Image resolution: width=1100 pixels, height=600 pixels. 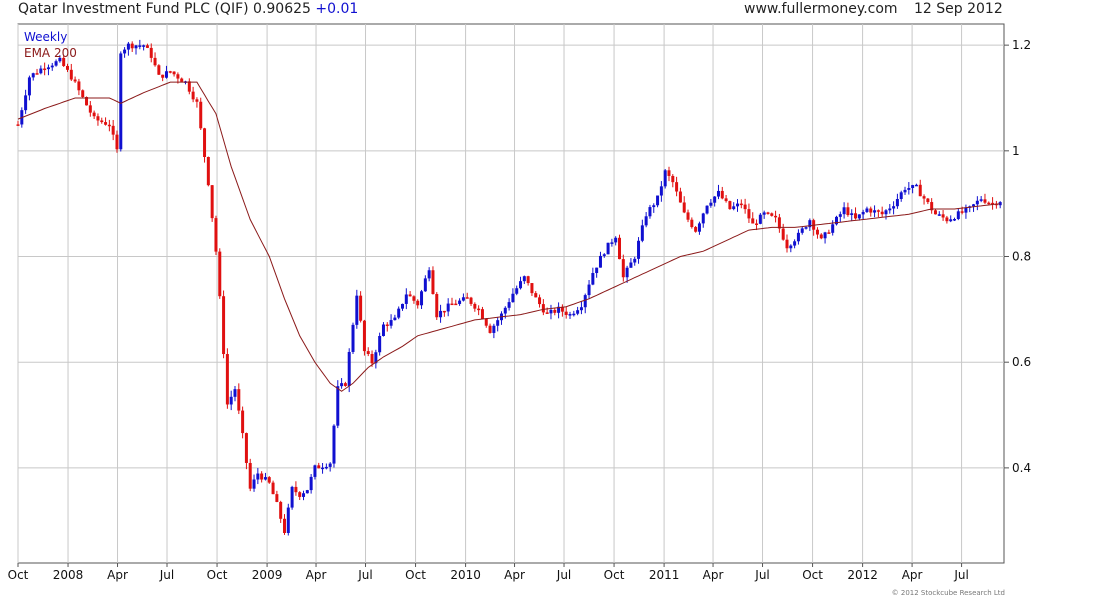 What do you see at coordinates (862, 575) in the screenshot?
I see `x-tick-label: 2012` at bounding box center [862, 575].